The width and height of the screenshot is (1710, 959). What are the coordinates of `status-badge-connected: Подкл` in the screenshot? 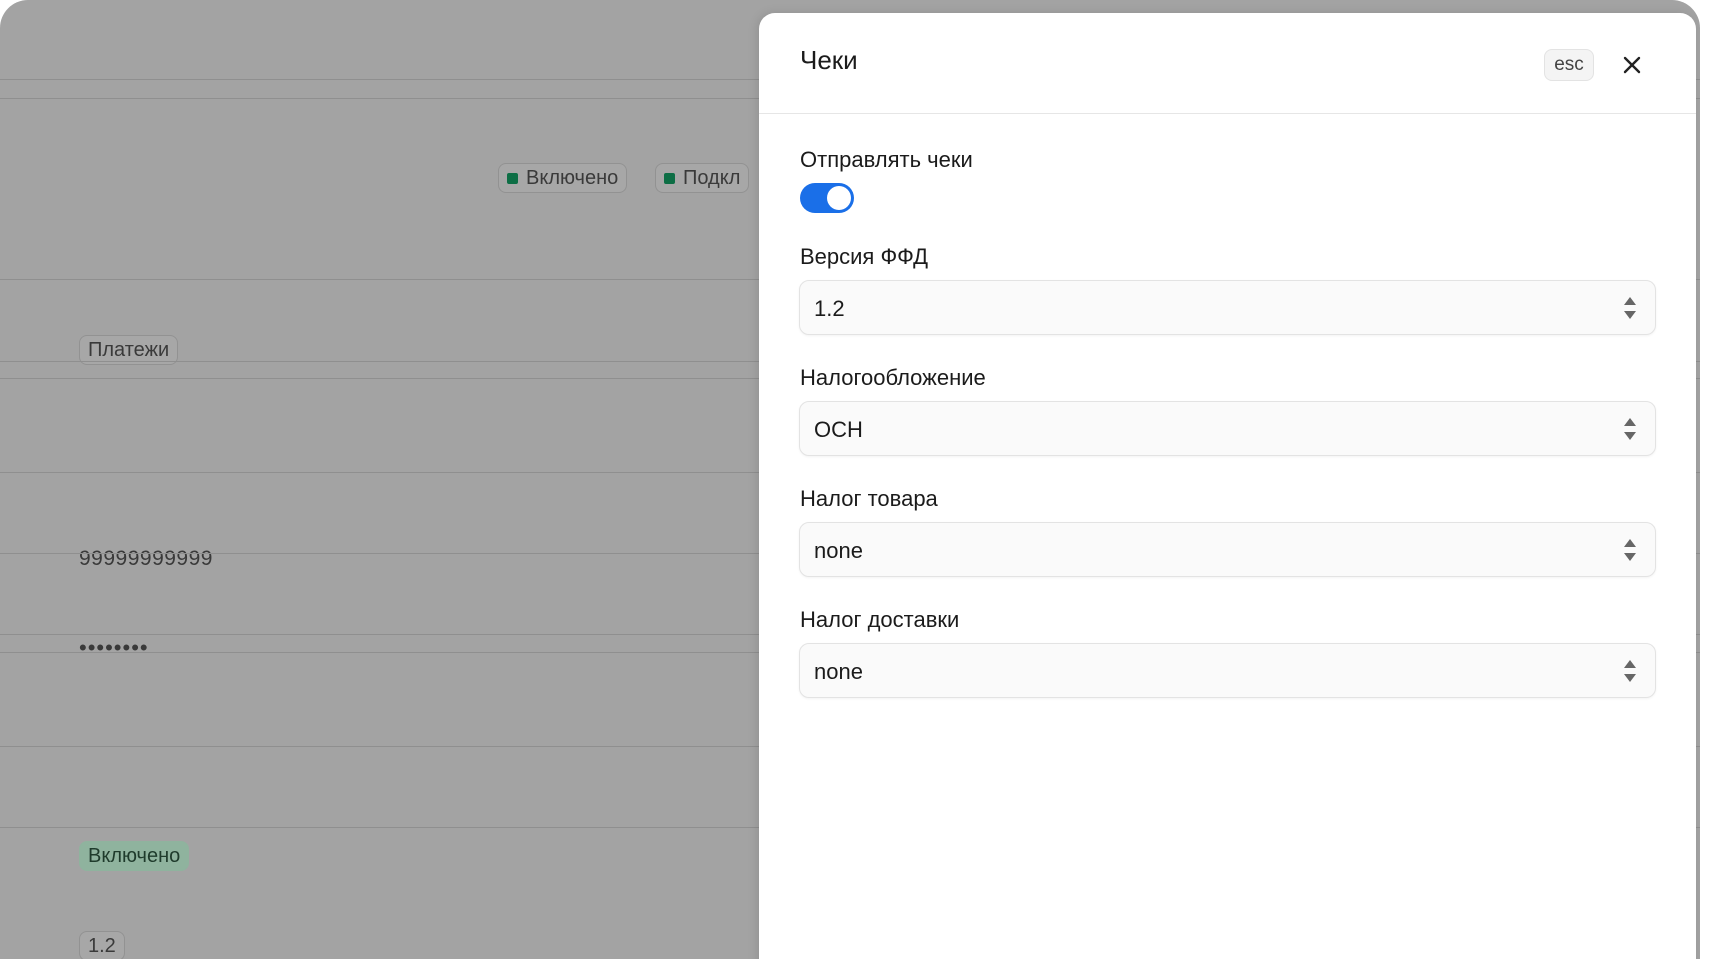 It's located at (702, 178).